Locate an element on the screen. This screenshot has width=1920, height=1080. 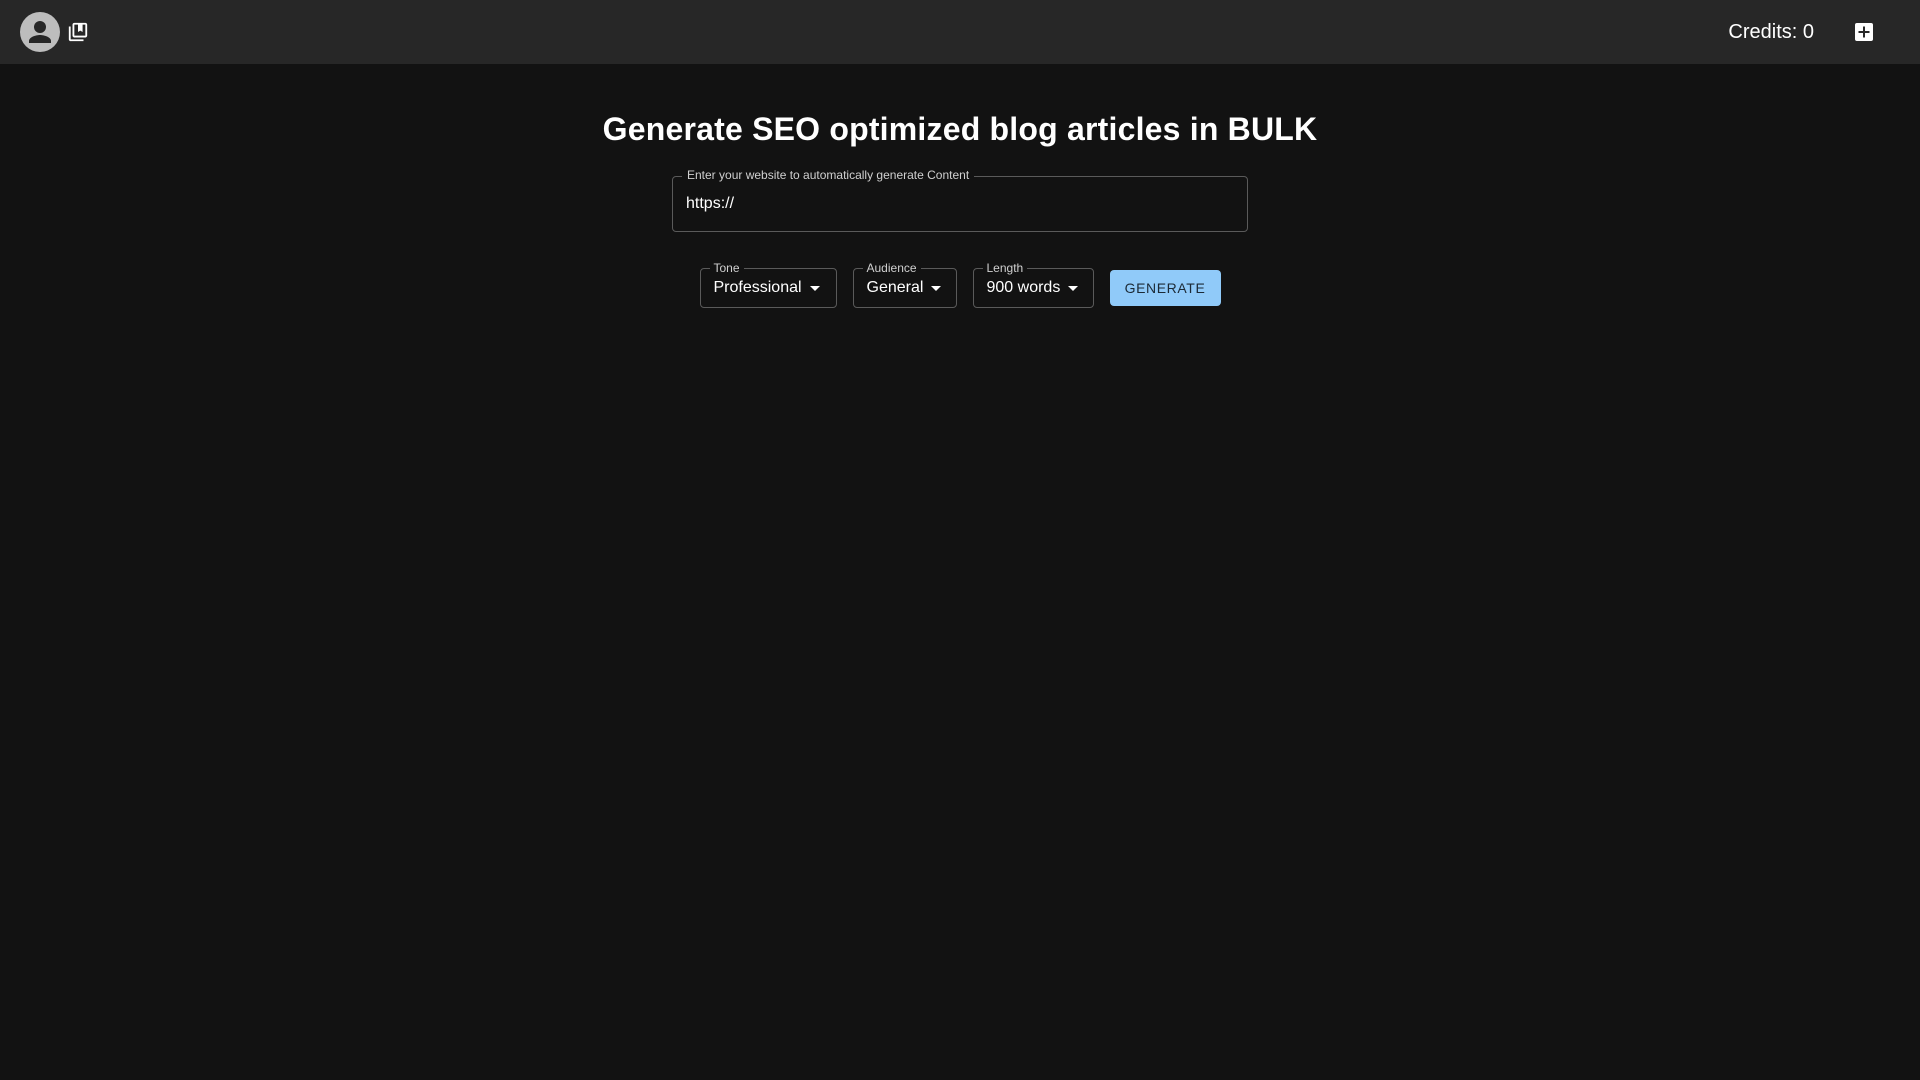
user-avatar-button is located at coordinates (40, 32).